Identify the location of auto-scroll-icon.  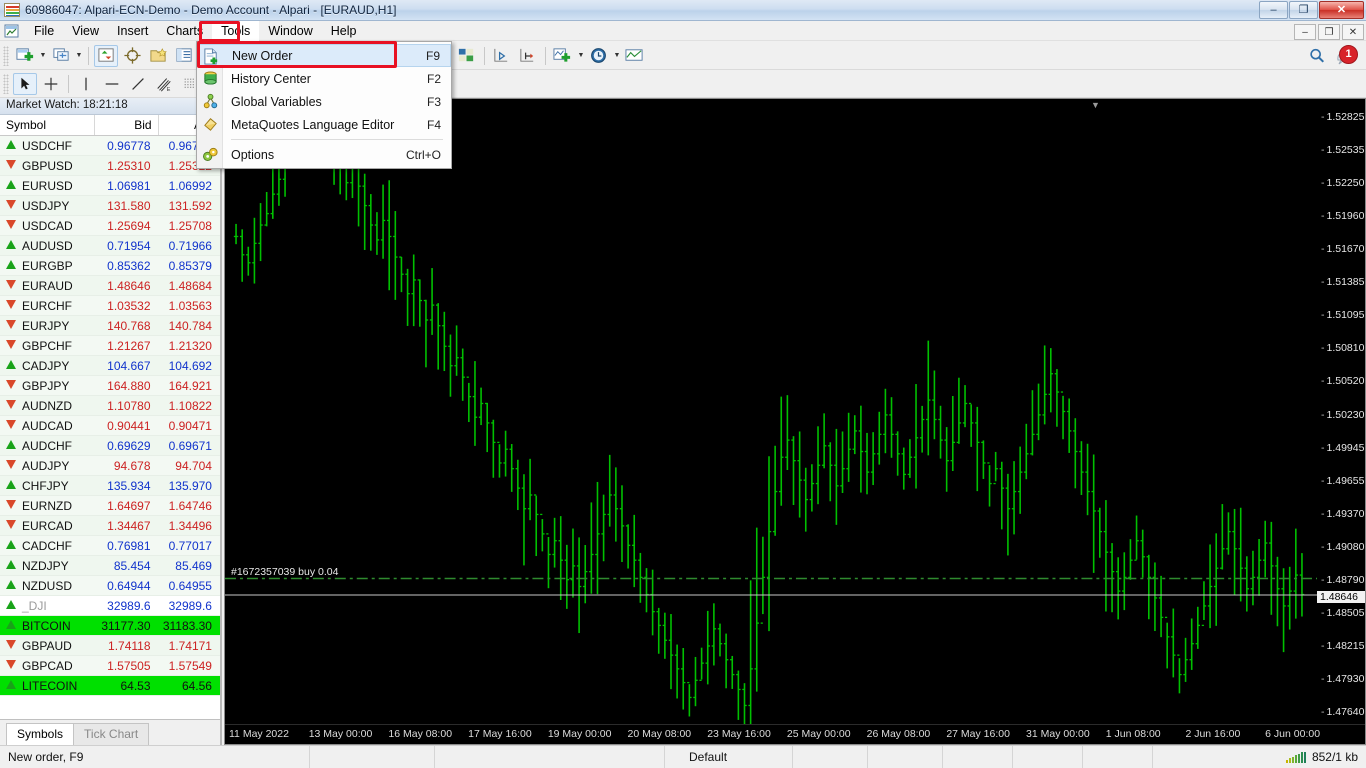
(528, 56).